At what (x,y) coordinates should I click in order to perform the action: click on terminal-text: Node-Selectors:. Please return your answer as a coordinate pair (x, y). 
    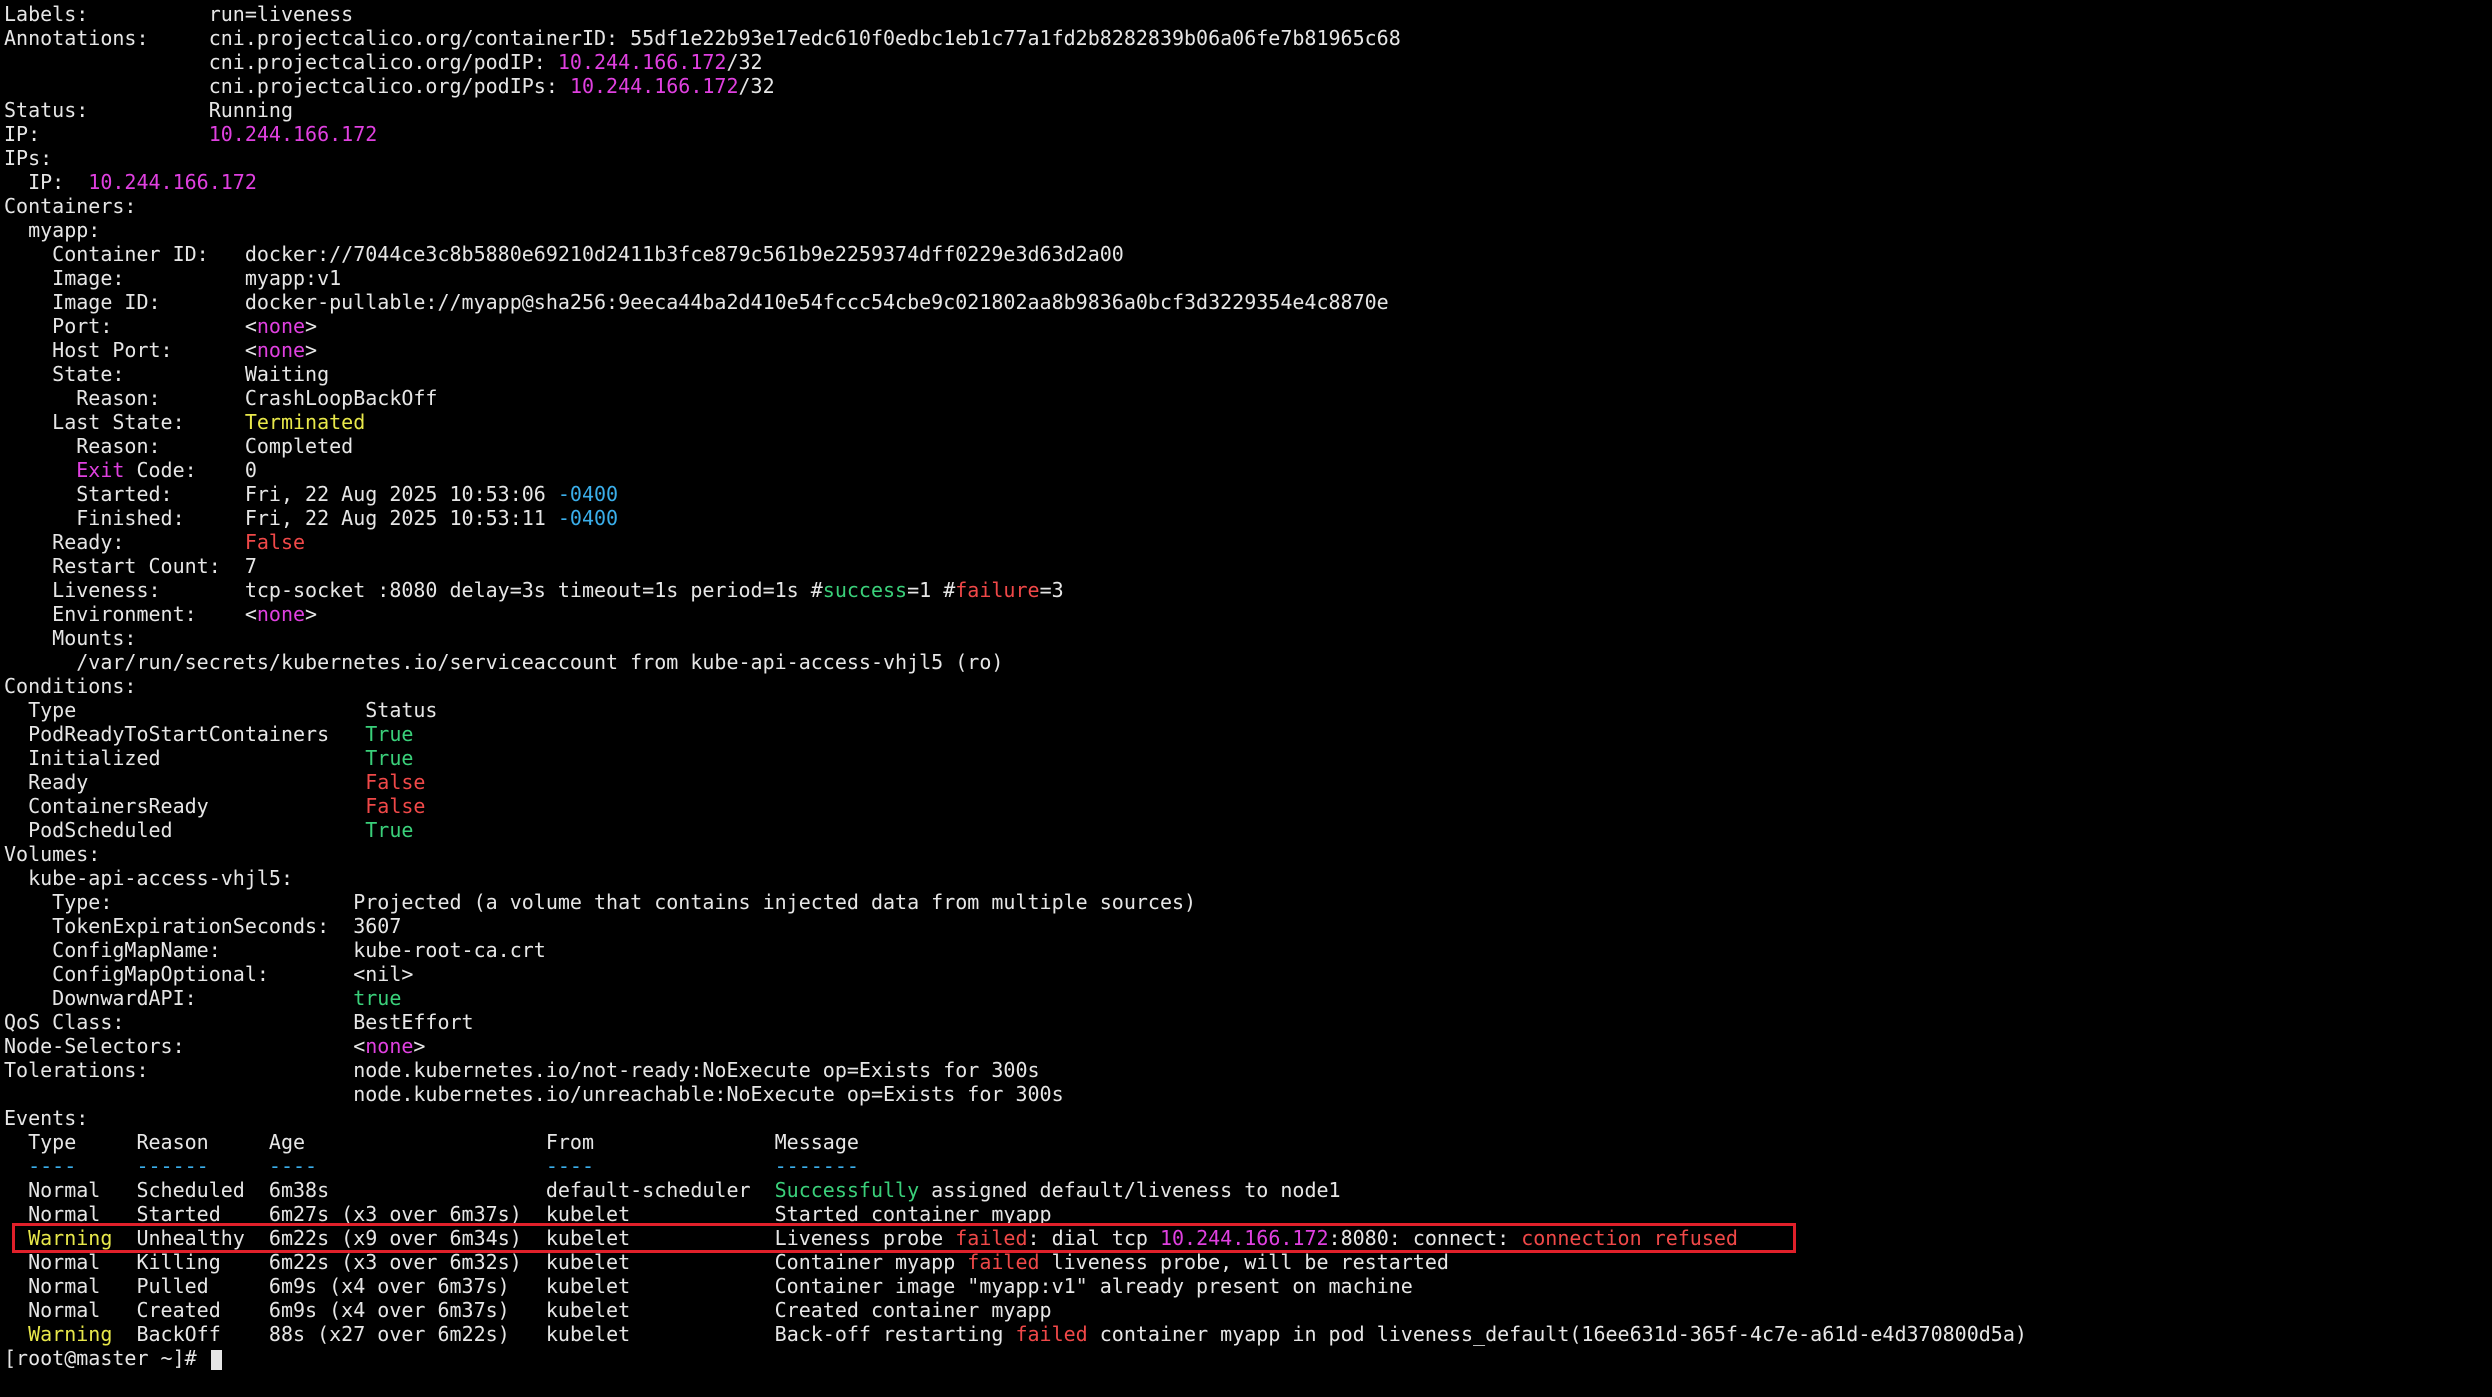
    Looking at the image, I should click on (179, 1046).